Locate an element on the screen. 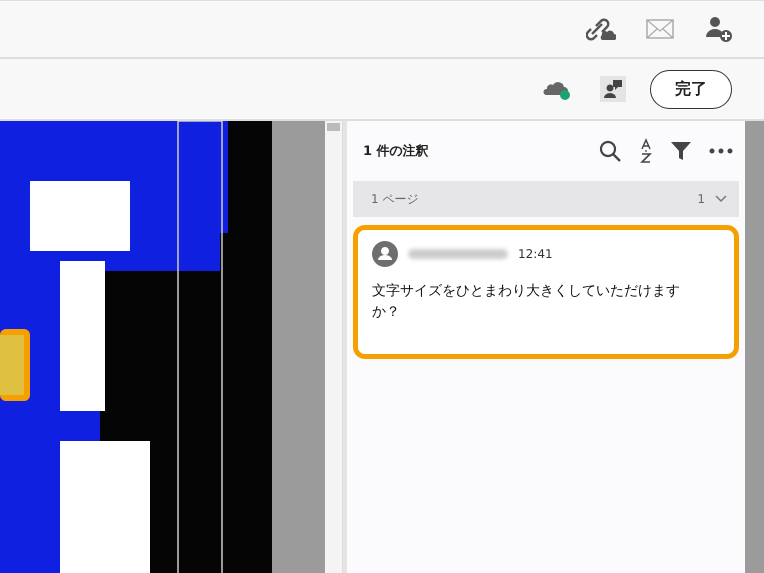 This screenshot has height=573, width=764. comment-card: 12:41 文字サイズをひとまわり大きくしていただけますか？ is located at coordinates (546, 292).